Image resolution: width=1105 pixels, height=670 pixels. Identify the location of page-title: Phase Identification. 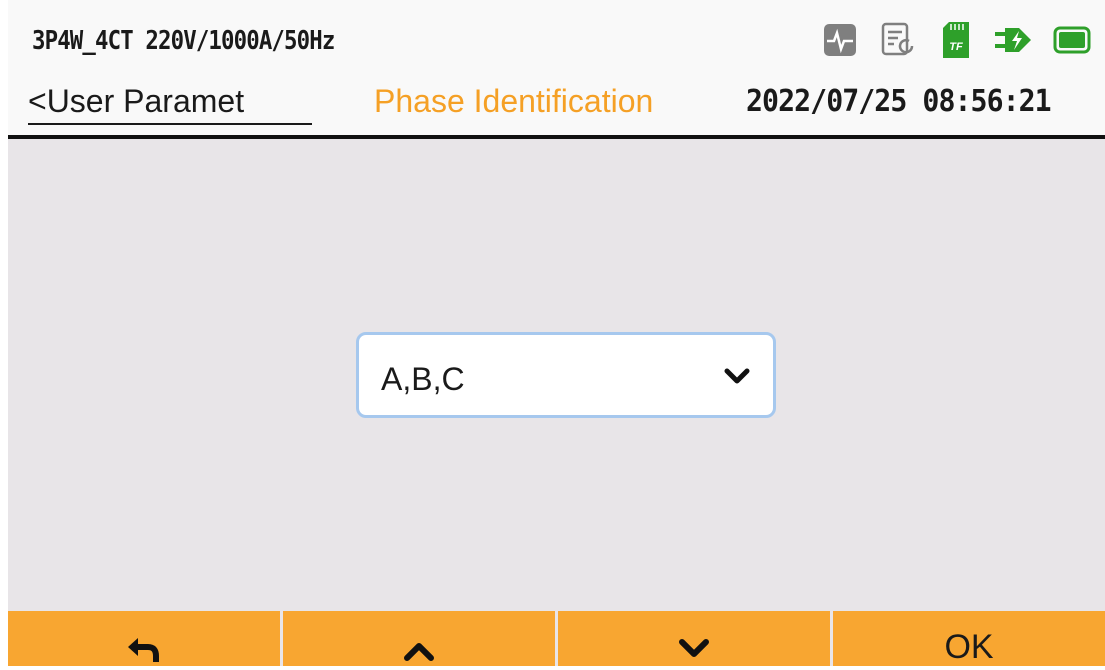
(514, 101).